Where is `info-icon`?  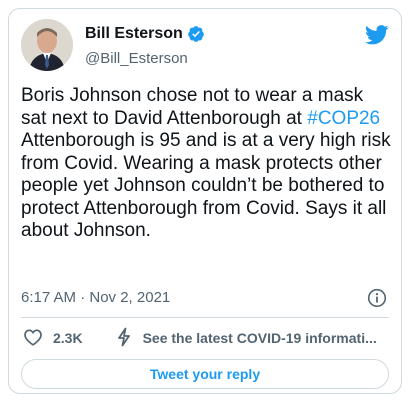
info-icon is located at coordinates (377, 298).